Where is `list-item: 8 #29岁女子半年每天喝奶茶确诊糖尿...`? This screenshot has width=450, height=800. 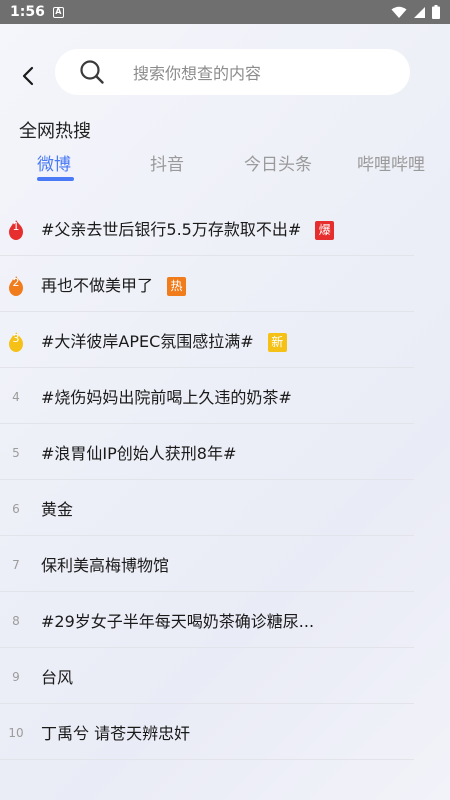 list-item: 8 #29岁女子半年每天喝奶茶确诊糖尿... is located at coordinates (207, 620).